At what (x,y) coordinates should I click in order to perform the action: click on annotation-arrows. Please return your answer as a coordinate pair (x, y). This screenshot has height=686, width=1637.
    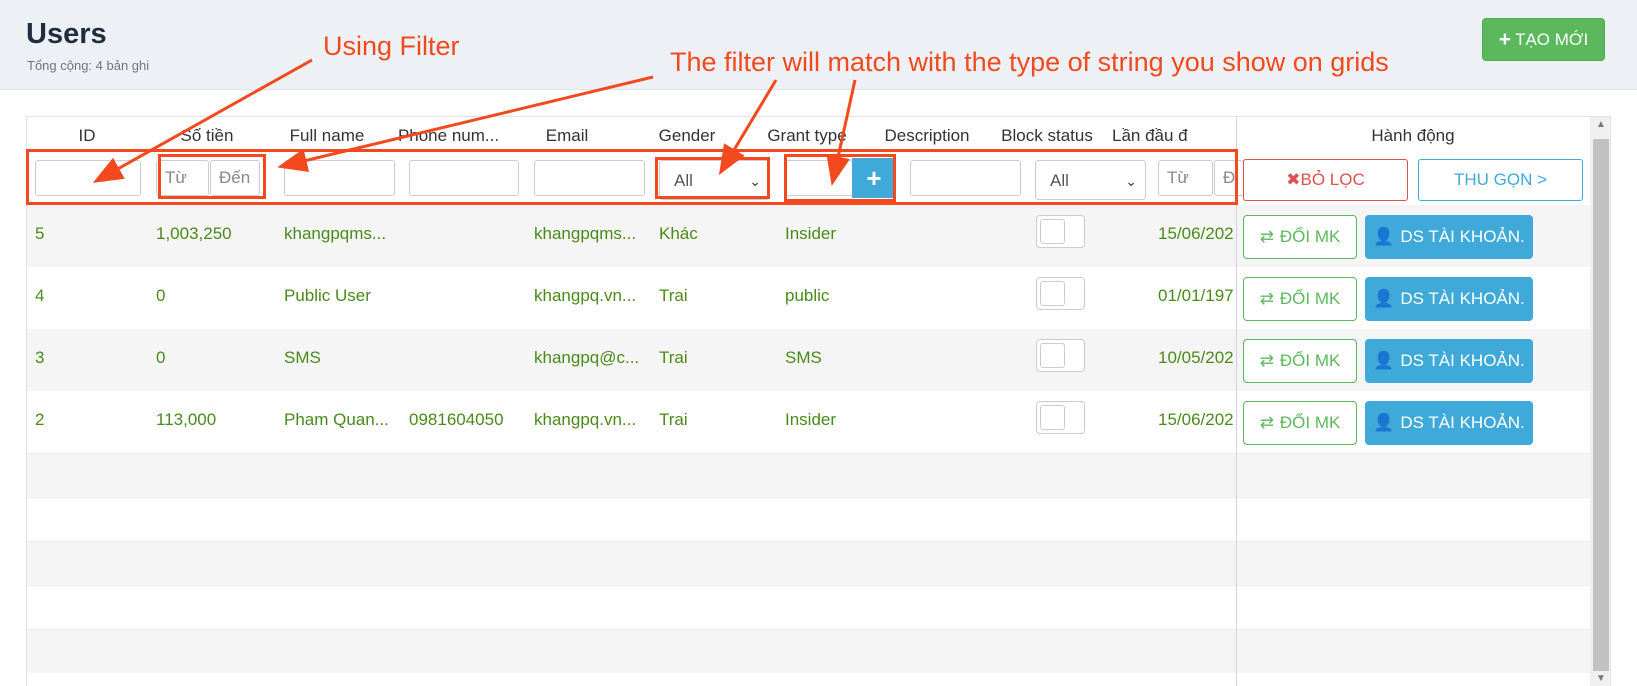
    Looking at the image, I should click on (474, 122).